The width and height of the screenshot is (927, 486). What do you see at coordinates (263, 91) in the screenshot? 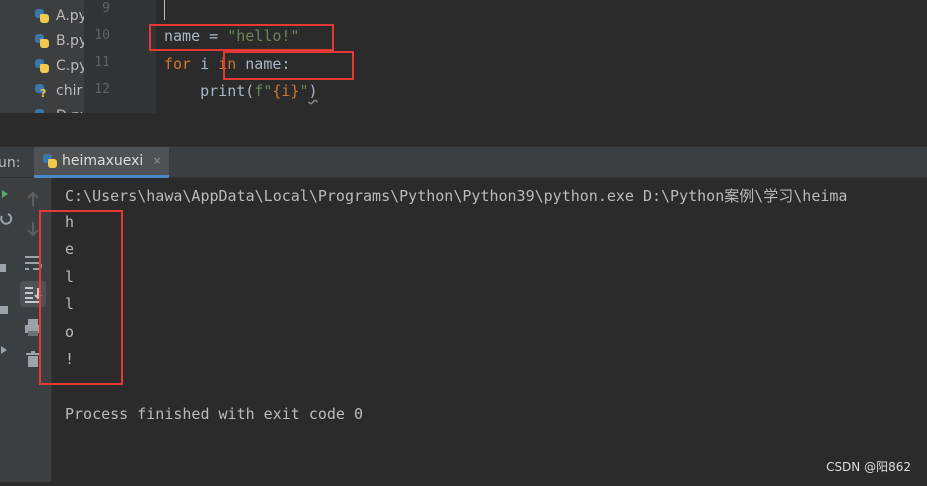
I see `code-fstring-prefix: f"` at bounding box center [263, 91].